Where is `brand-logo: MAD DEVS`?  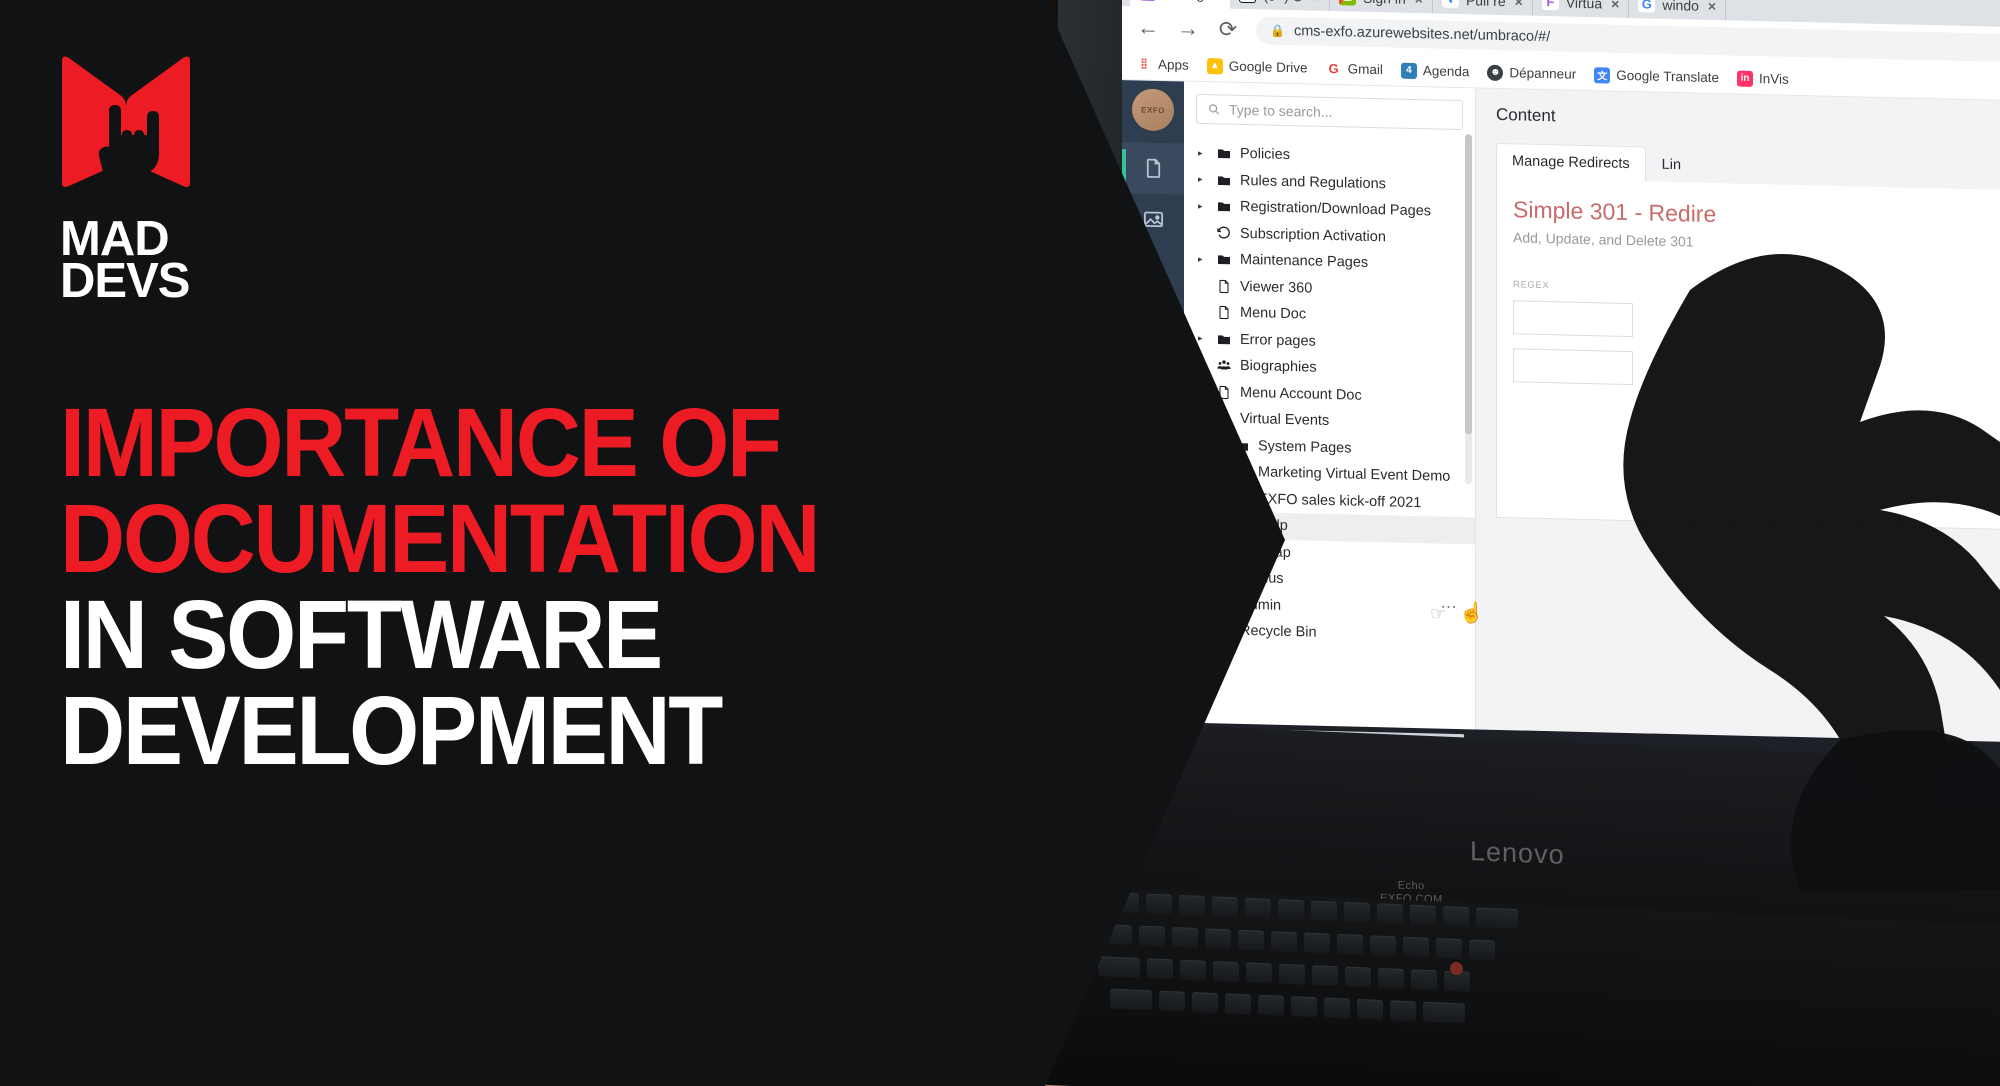 brand-logo: MAD DEVS is located at coordinates (157, 180).